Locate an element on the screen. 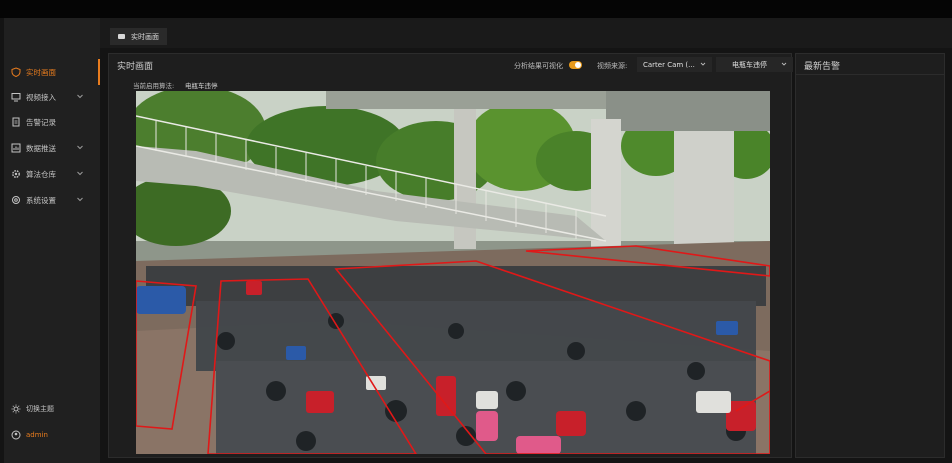  gear-icon is located at coordinates (16, 174).